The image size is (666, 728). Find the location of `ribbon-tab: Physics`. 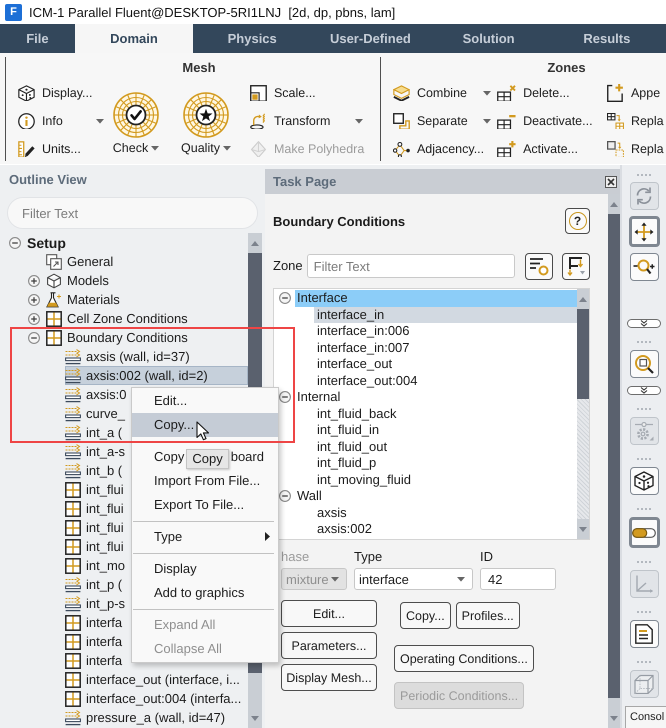

ribbon-tab: Physics is located at coordinates (252, 38).